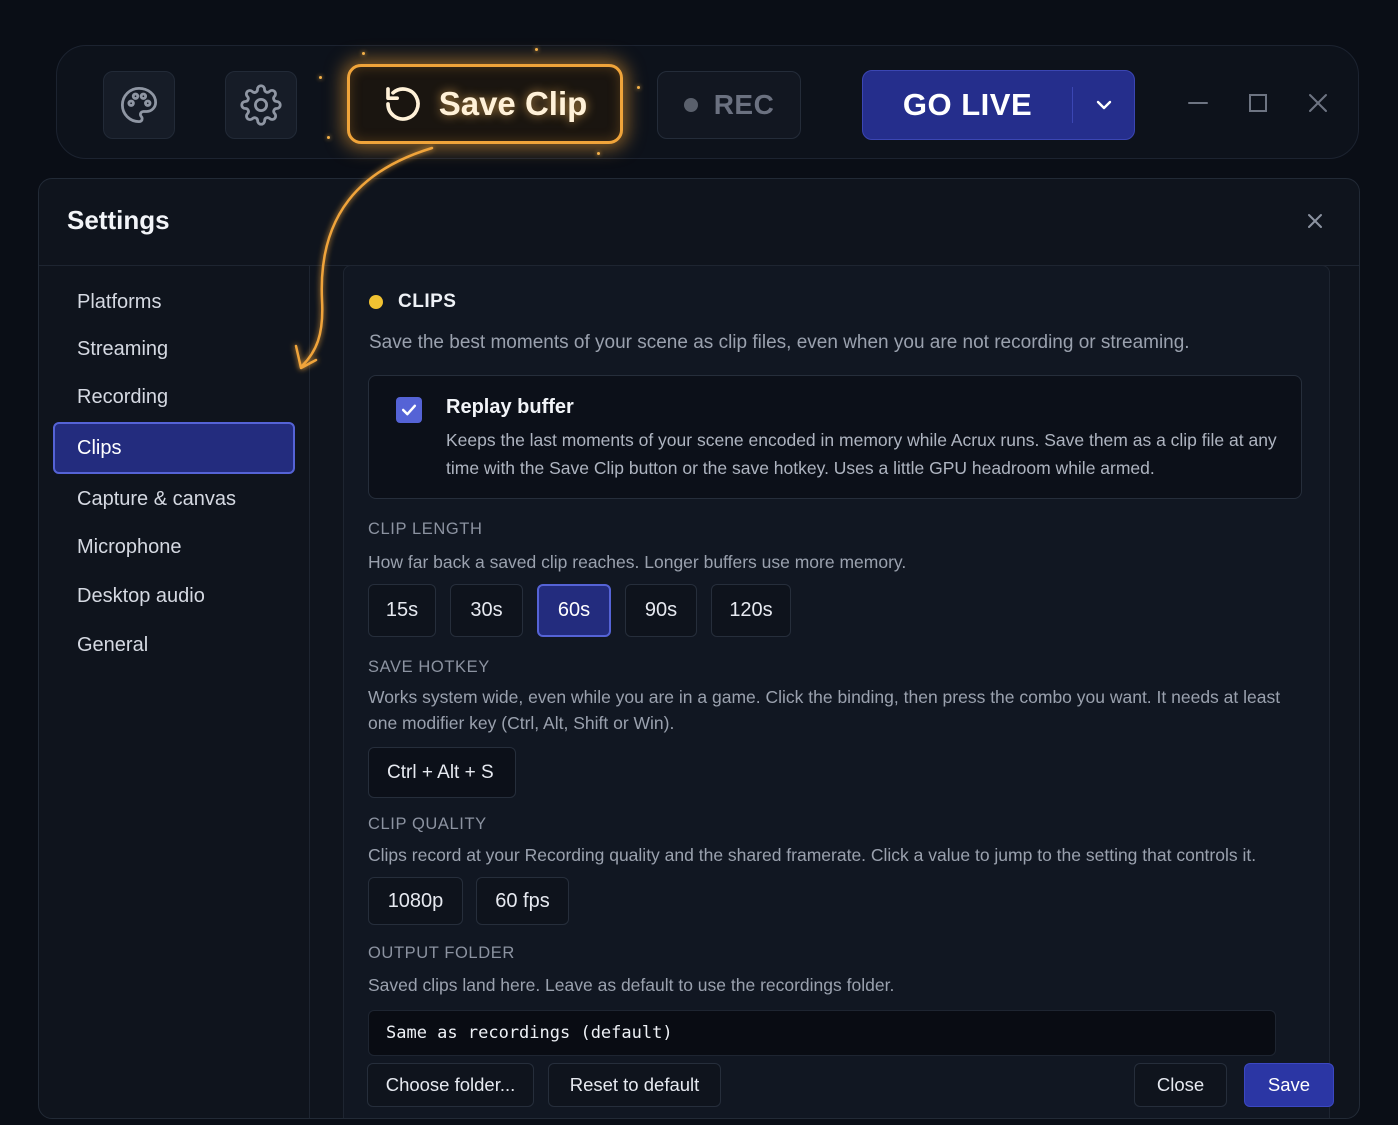  I want to click on maximize-icon, so click(1258, 103).